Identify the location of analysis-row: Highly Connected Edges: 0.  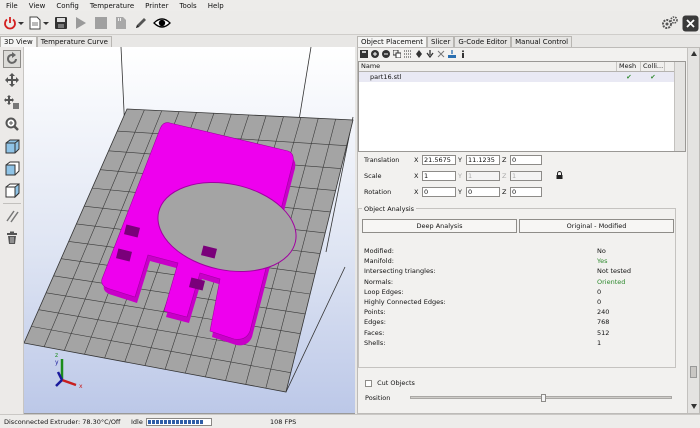
(519, 303).